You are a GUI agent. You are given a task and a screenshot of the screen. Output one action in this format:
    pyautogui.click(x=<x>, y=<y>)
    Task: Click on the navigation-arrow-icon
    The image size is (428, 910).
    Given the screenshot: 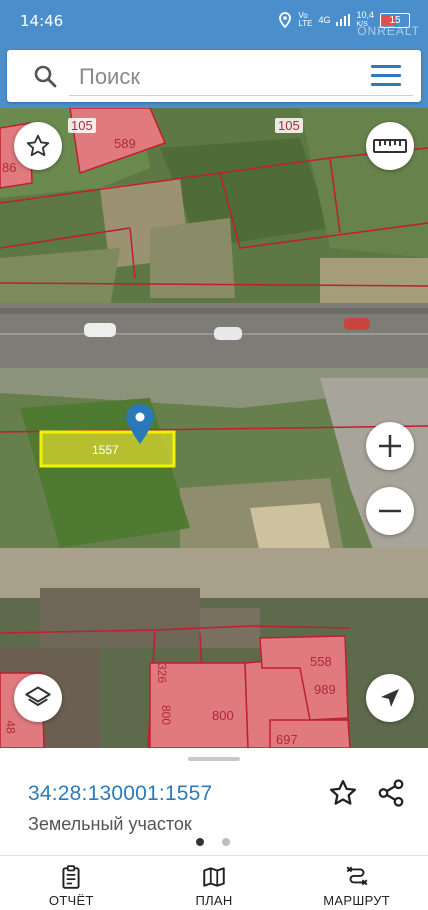 What is the action you would take?
    pyautogui.click(x=390, y=698)
    